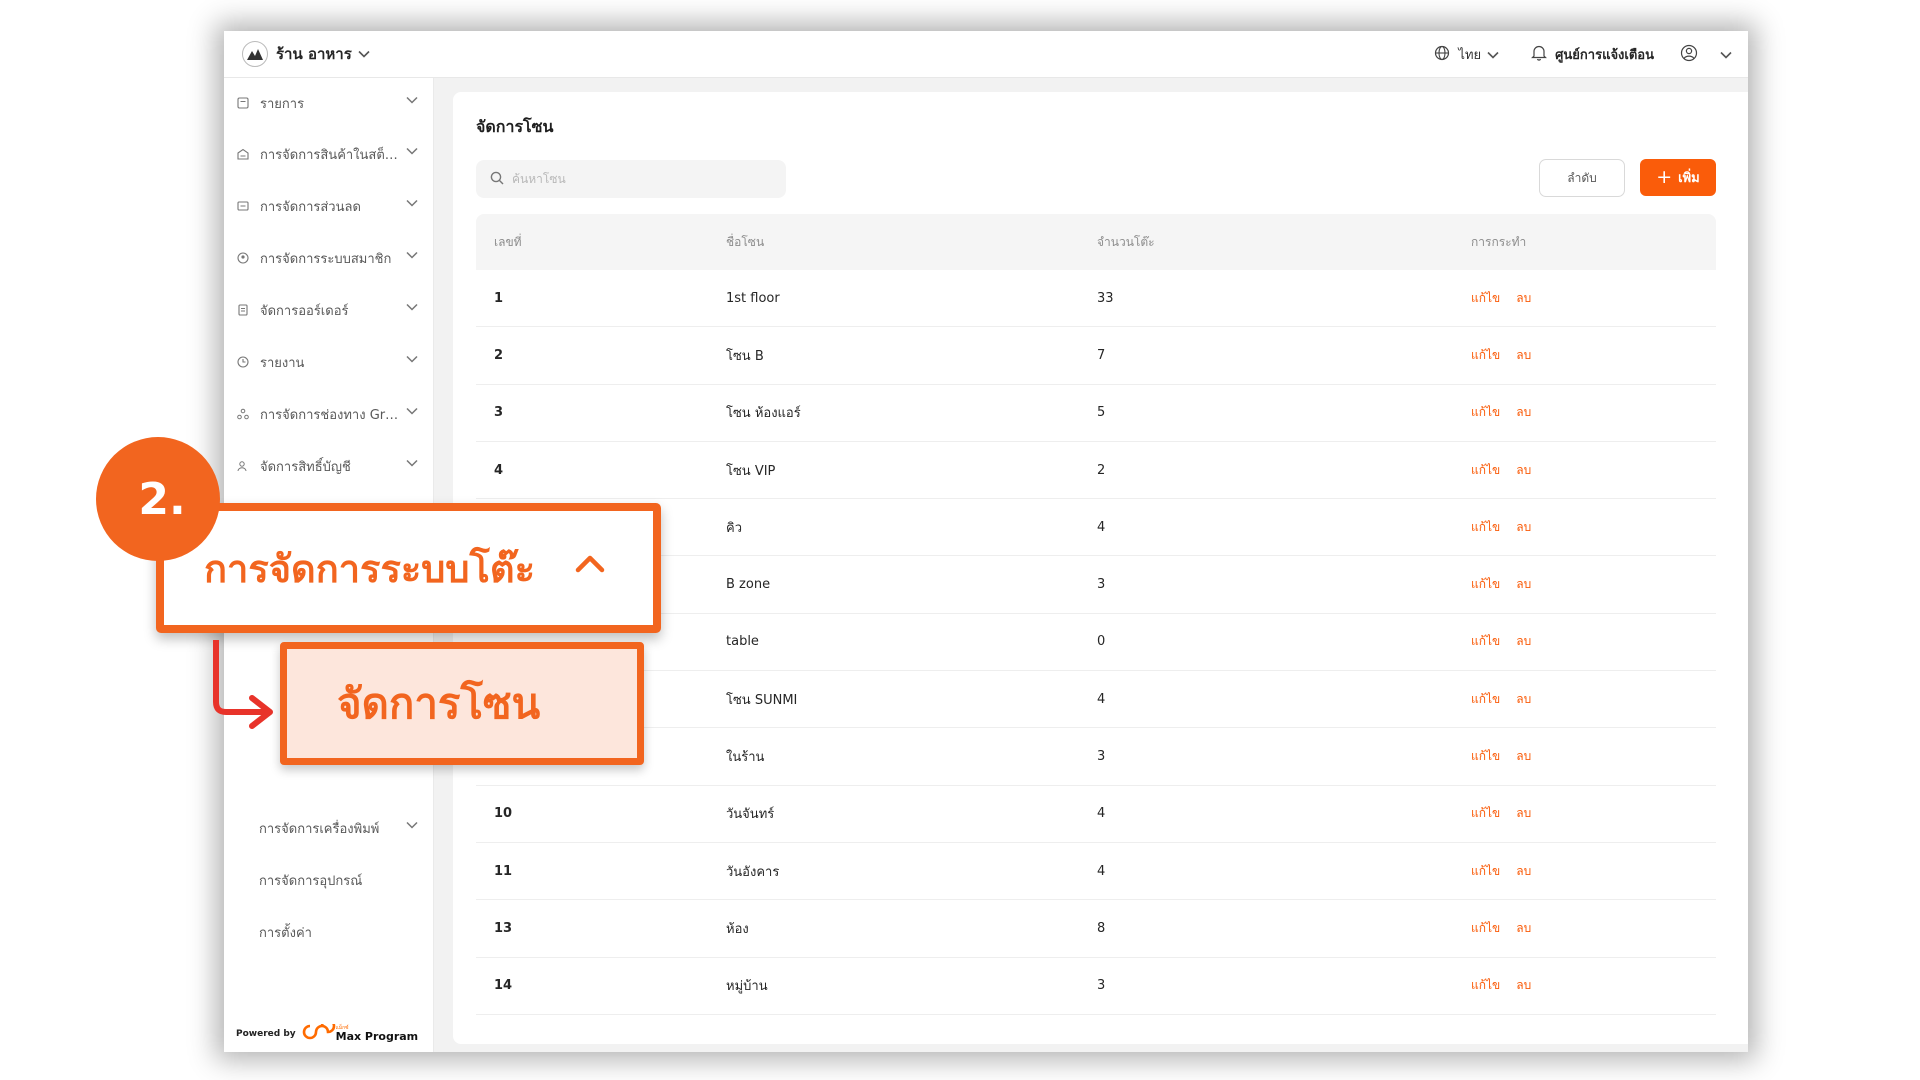  Describe the element at coordinates (499, 355) in the screenshot. I see `row-number: 2` at that location.